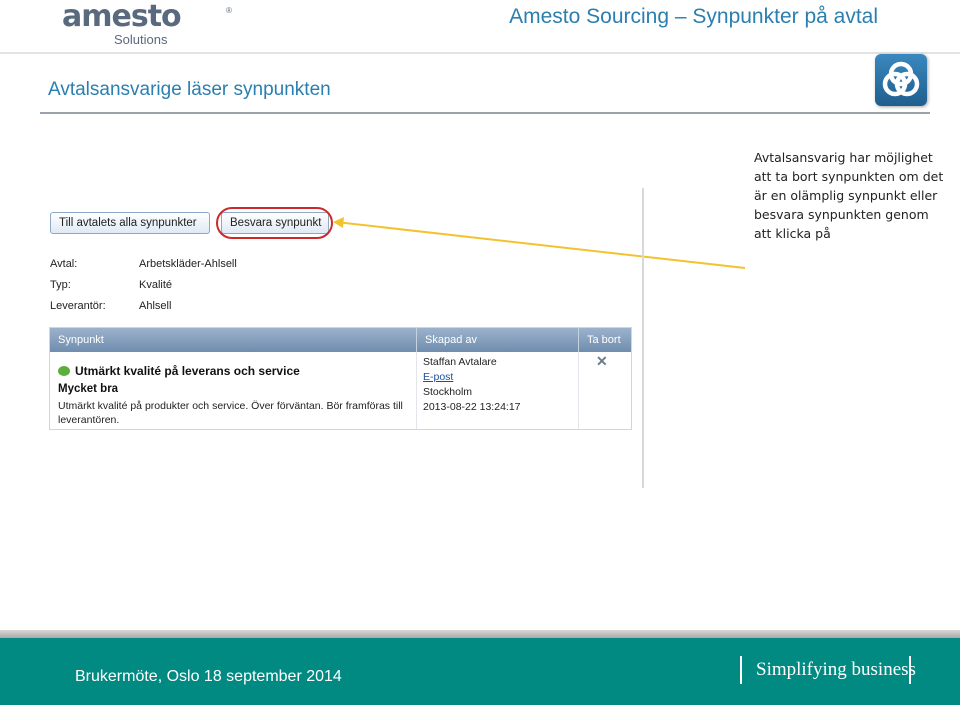  I want to click on footer-text: Brukermöte, Oslo 18 september 2014, so click(208, 676).